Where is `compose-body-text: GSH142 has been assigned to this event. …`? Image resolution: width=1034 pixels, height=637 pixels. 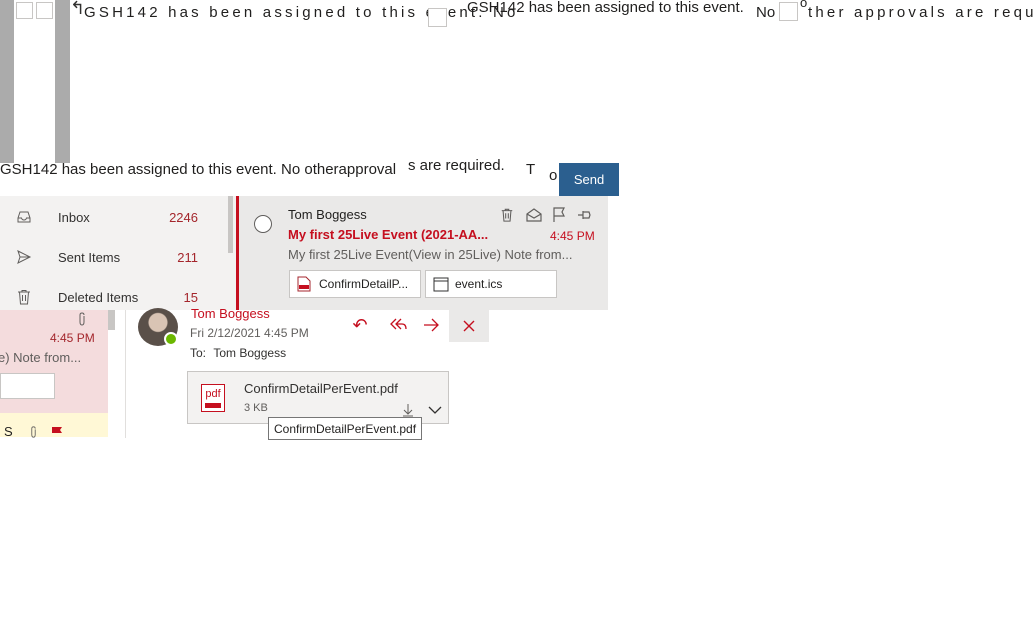 compose-body-text: GSH142 has been assigned to this event. … is located at coordinates (198, 169).